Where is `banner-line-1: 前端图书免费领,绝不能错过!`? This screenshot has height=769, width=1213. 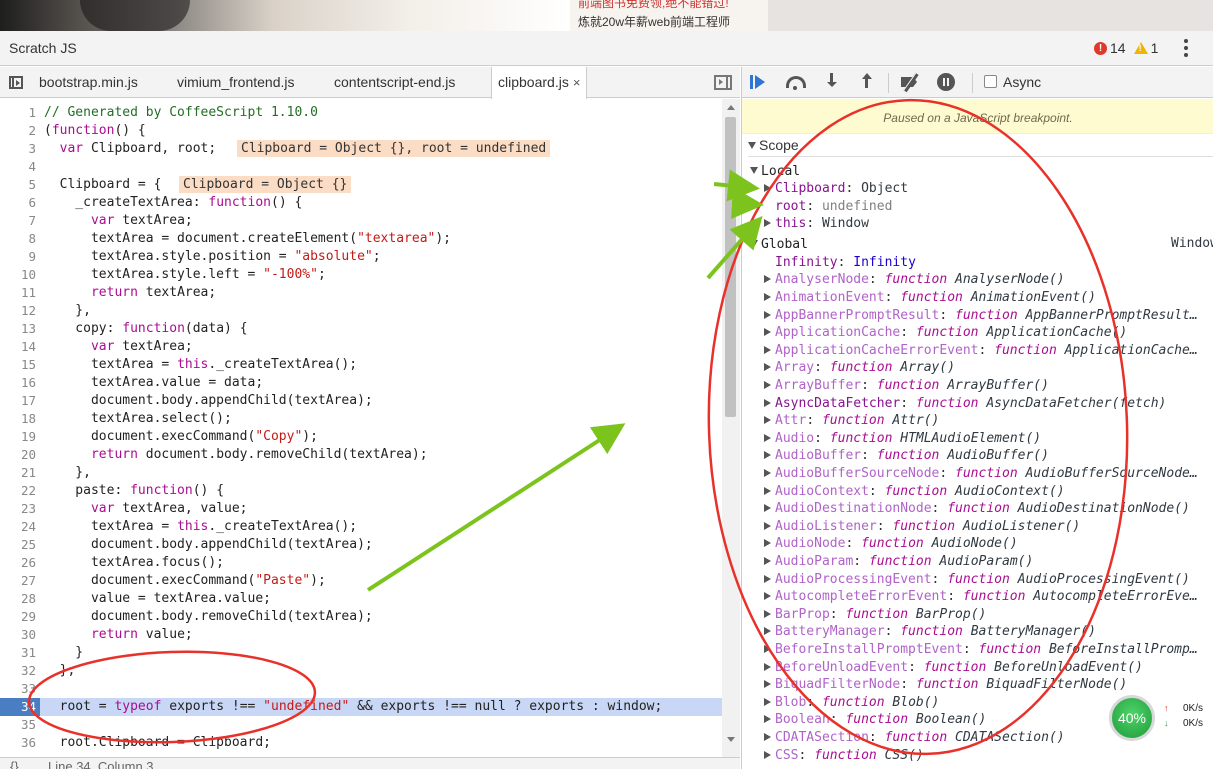 banner-line-1: 前端图书免费领,绝不能错过! is located at coordinates (653, 5).